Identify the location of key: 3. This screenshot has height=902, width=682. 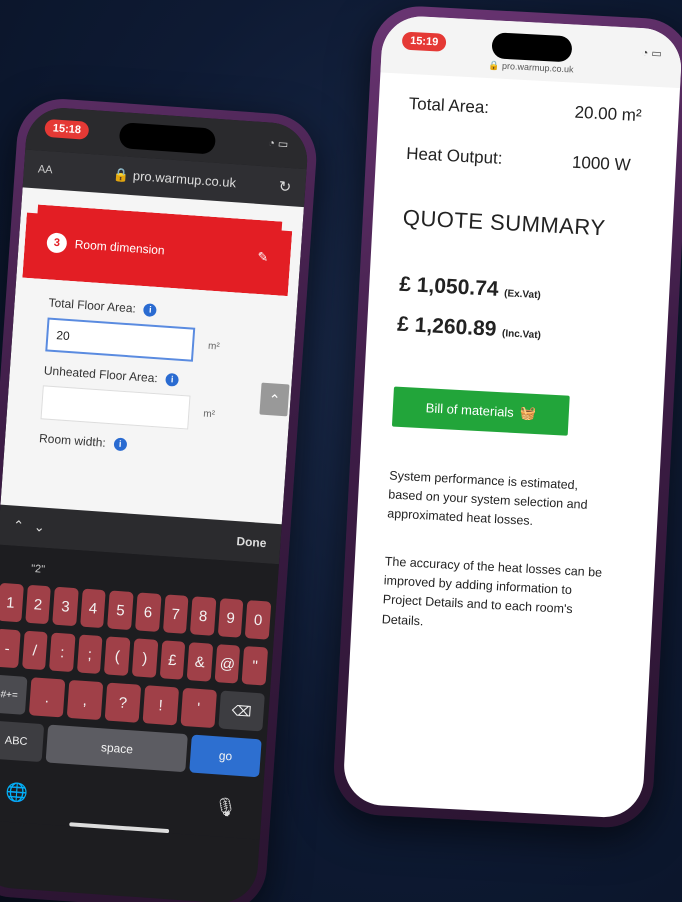
(65, 606).